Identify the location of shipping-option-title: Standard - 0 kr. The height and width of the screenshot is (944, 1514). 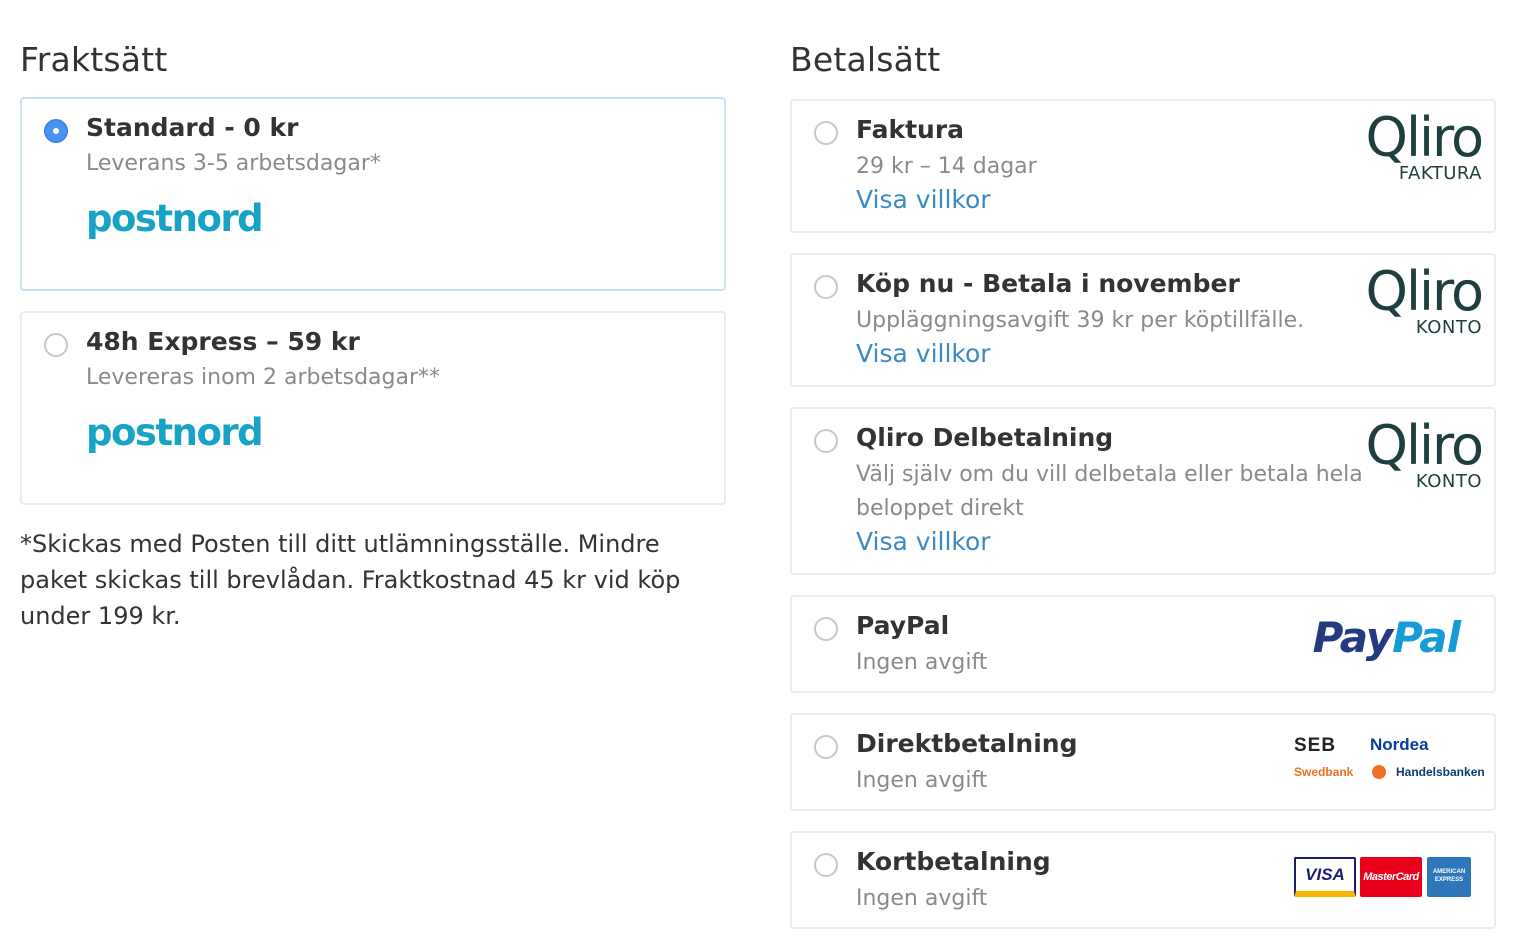
(192, 127).